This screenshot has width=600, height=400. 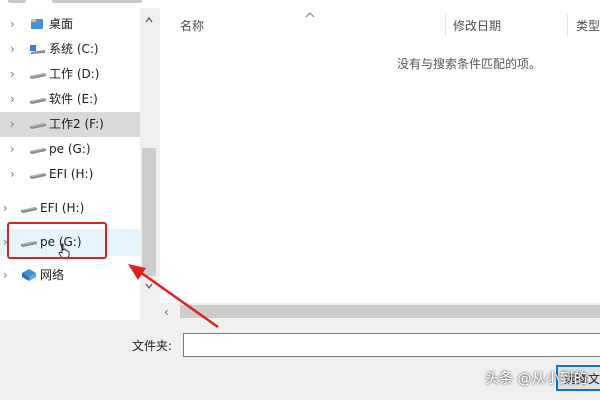 I want to click on scroll-up-icon, so click(x=149, y=19).